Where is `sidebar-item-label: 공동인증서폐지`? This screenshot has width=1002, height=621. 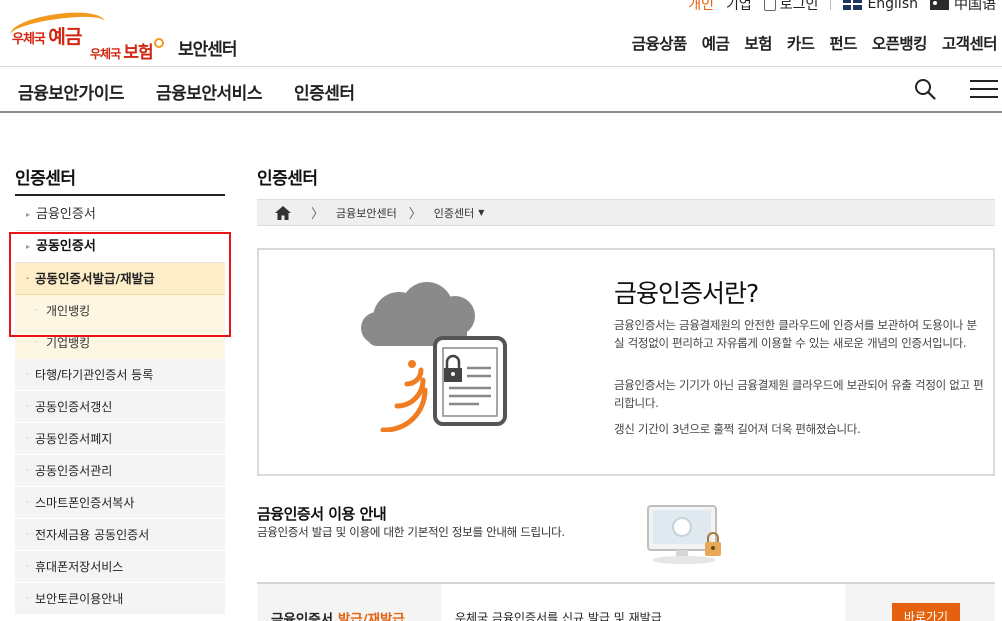
sidebar-item-label: 공동인증서폐지 is located at coordinates (74, 439).